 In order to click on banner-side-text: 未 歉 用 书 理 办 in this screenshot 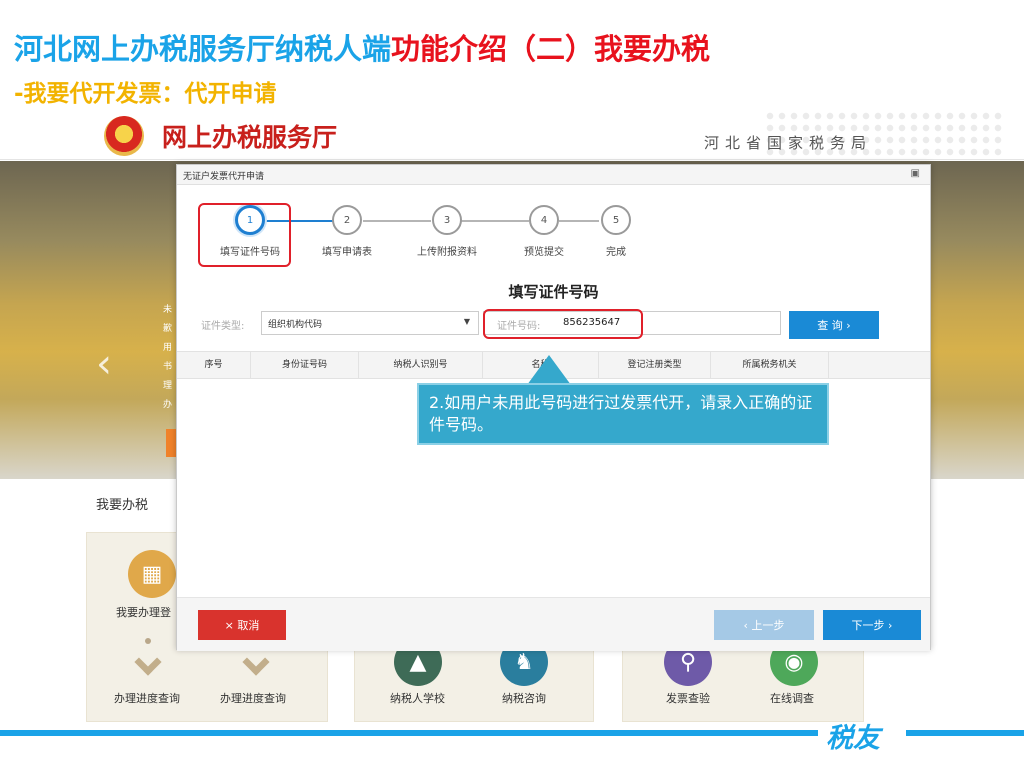, I will do `click(168, 358)`.